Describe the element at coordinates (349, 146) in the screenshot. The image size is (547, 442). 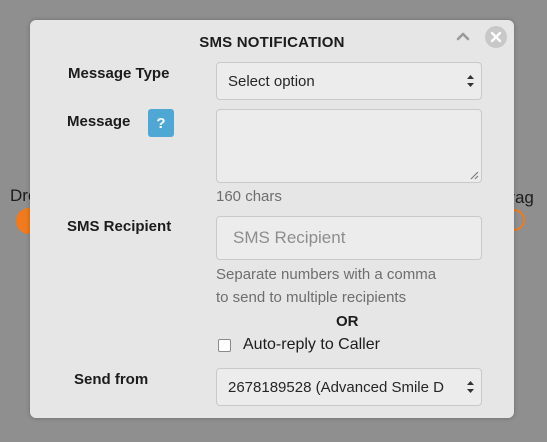
I see `message-textarea` at that location.